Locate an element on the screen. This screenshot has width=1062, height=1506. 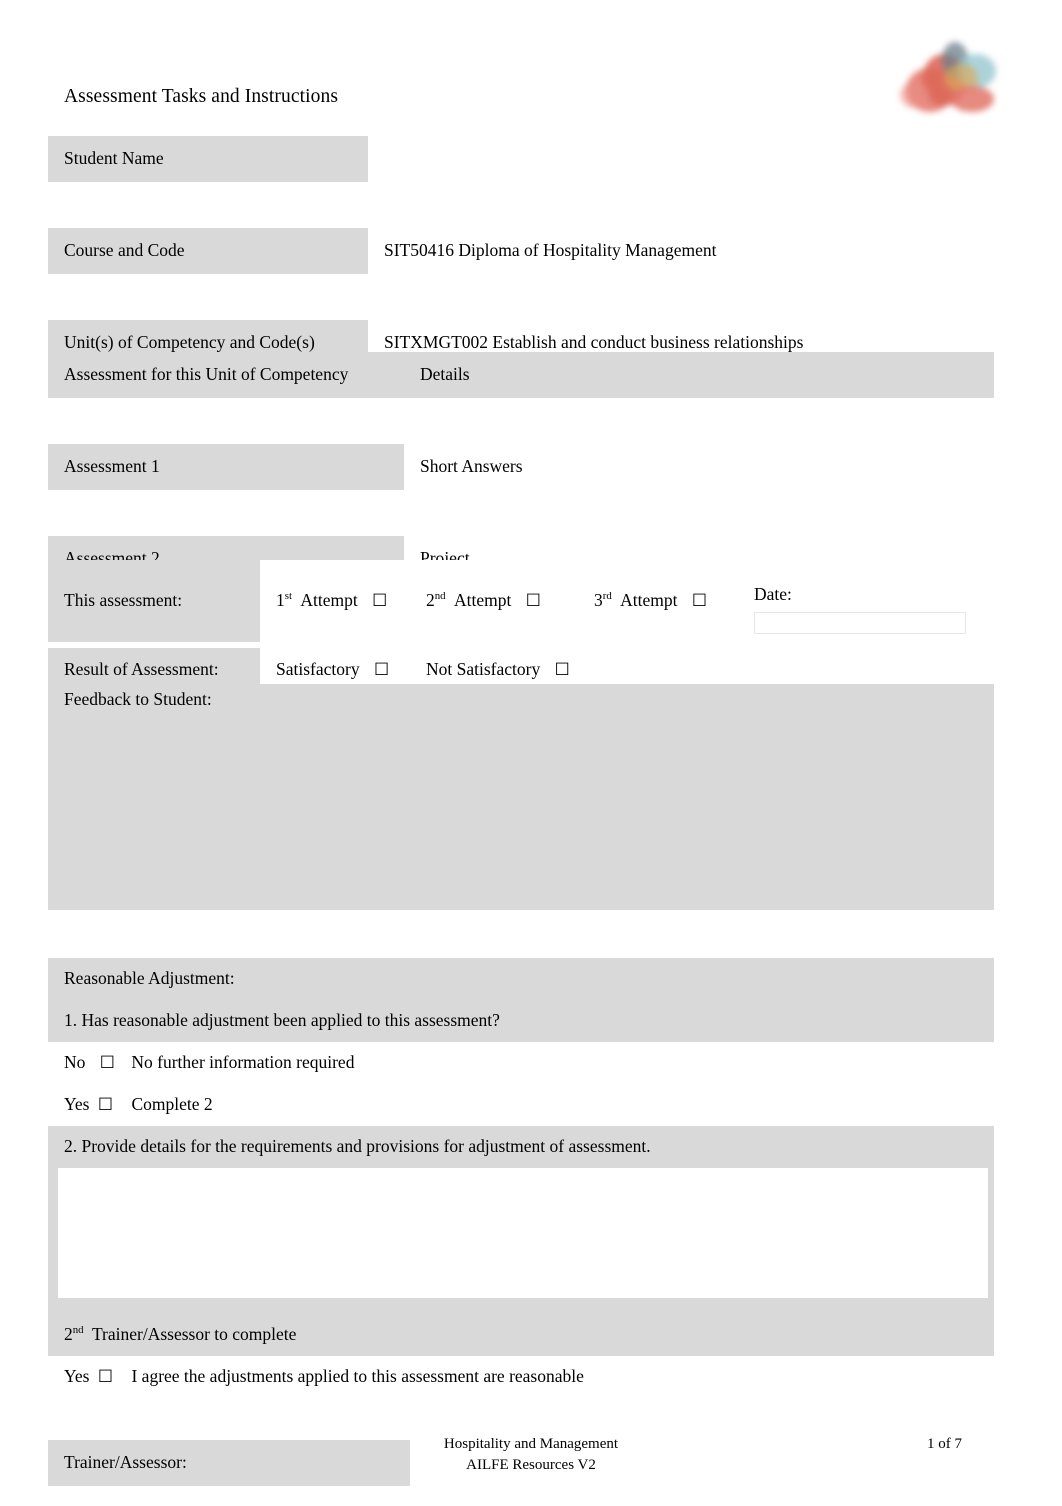
table-row: Assessment 1 Short Answers is located at coordinates (521, 467).